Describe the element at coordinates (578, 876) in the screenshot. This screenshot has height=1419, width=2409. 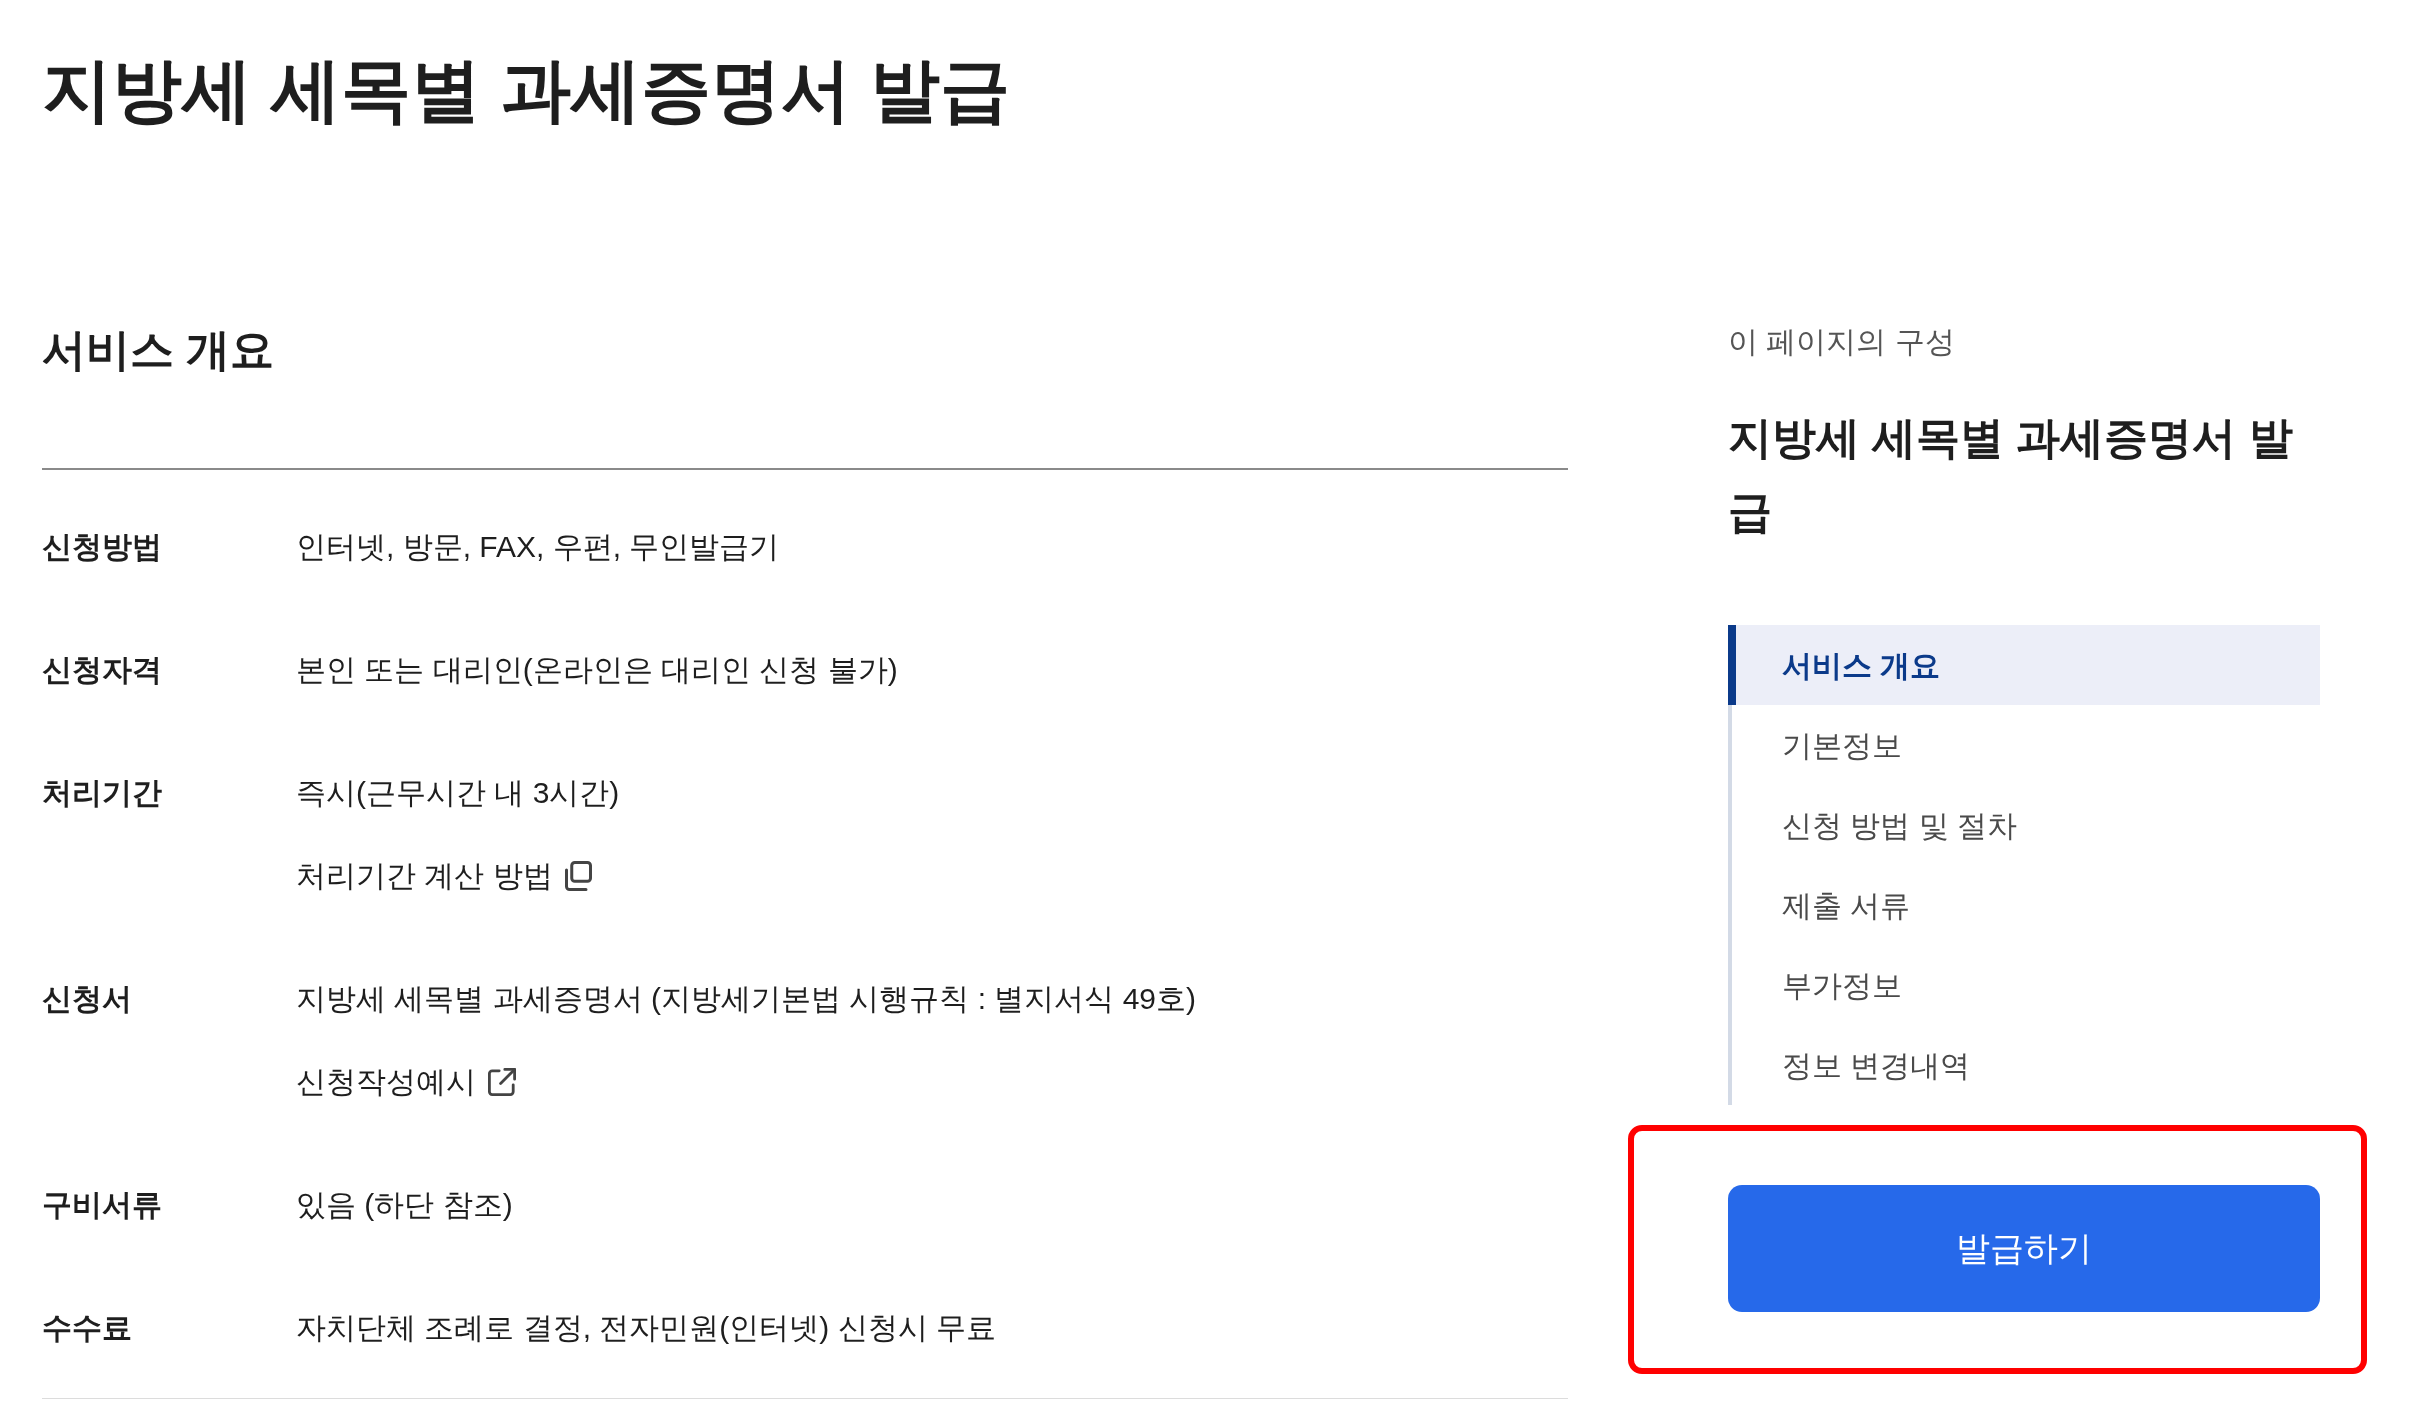
I see `copy-icon` at that location.